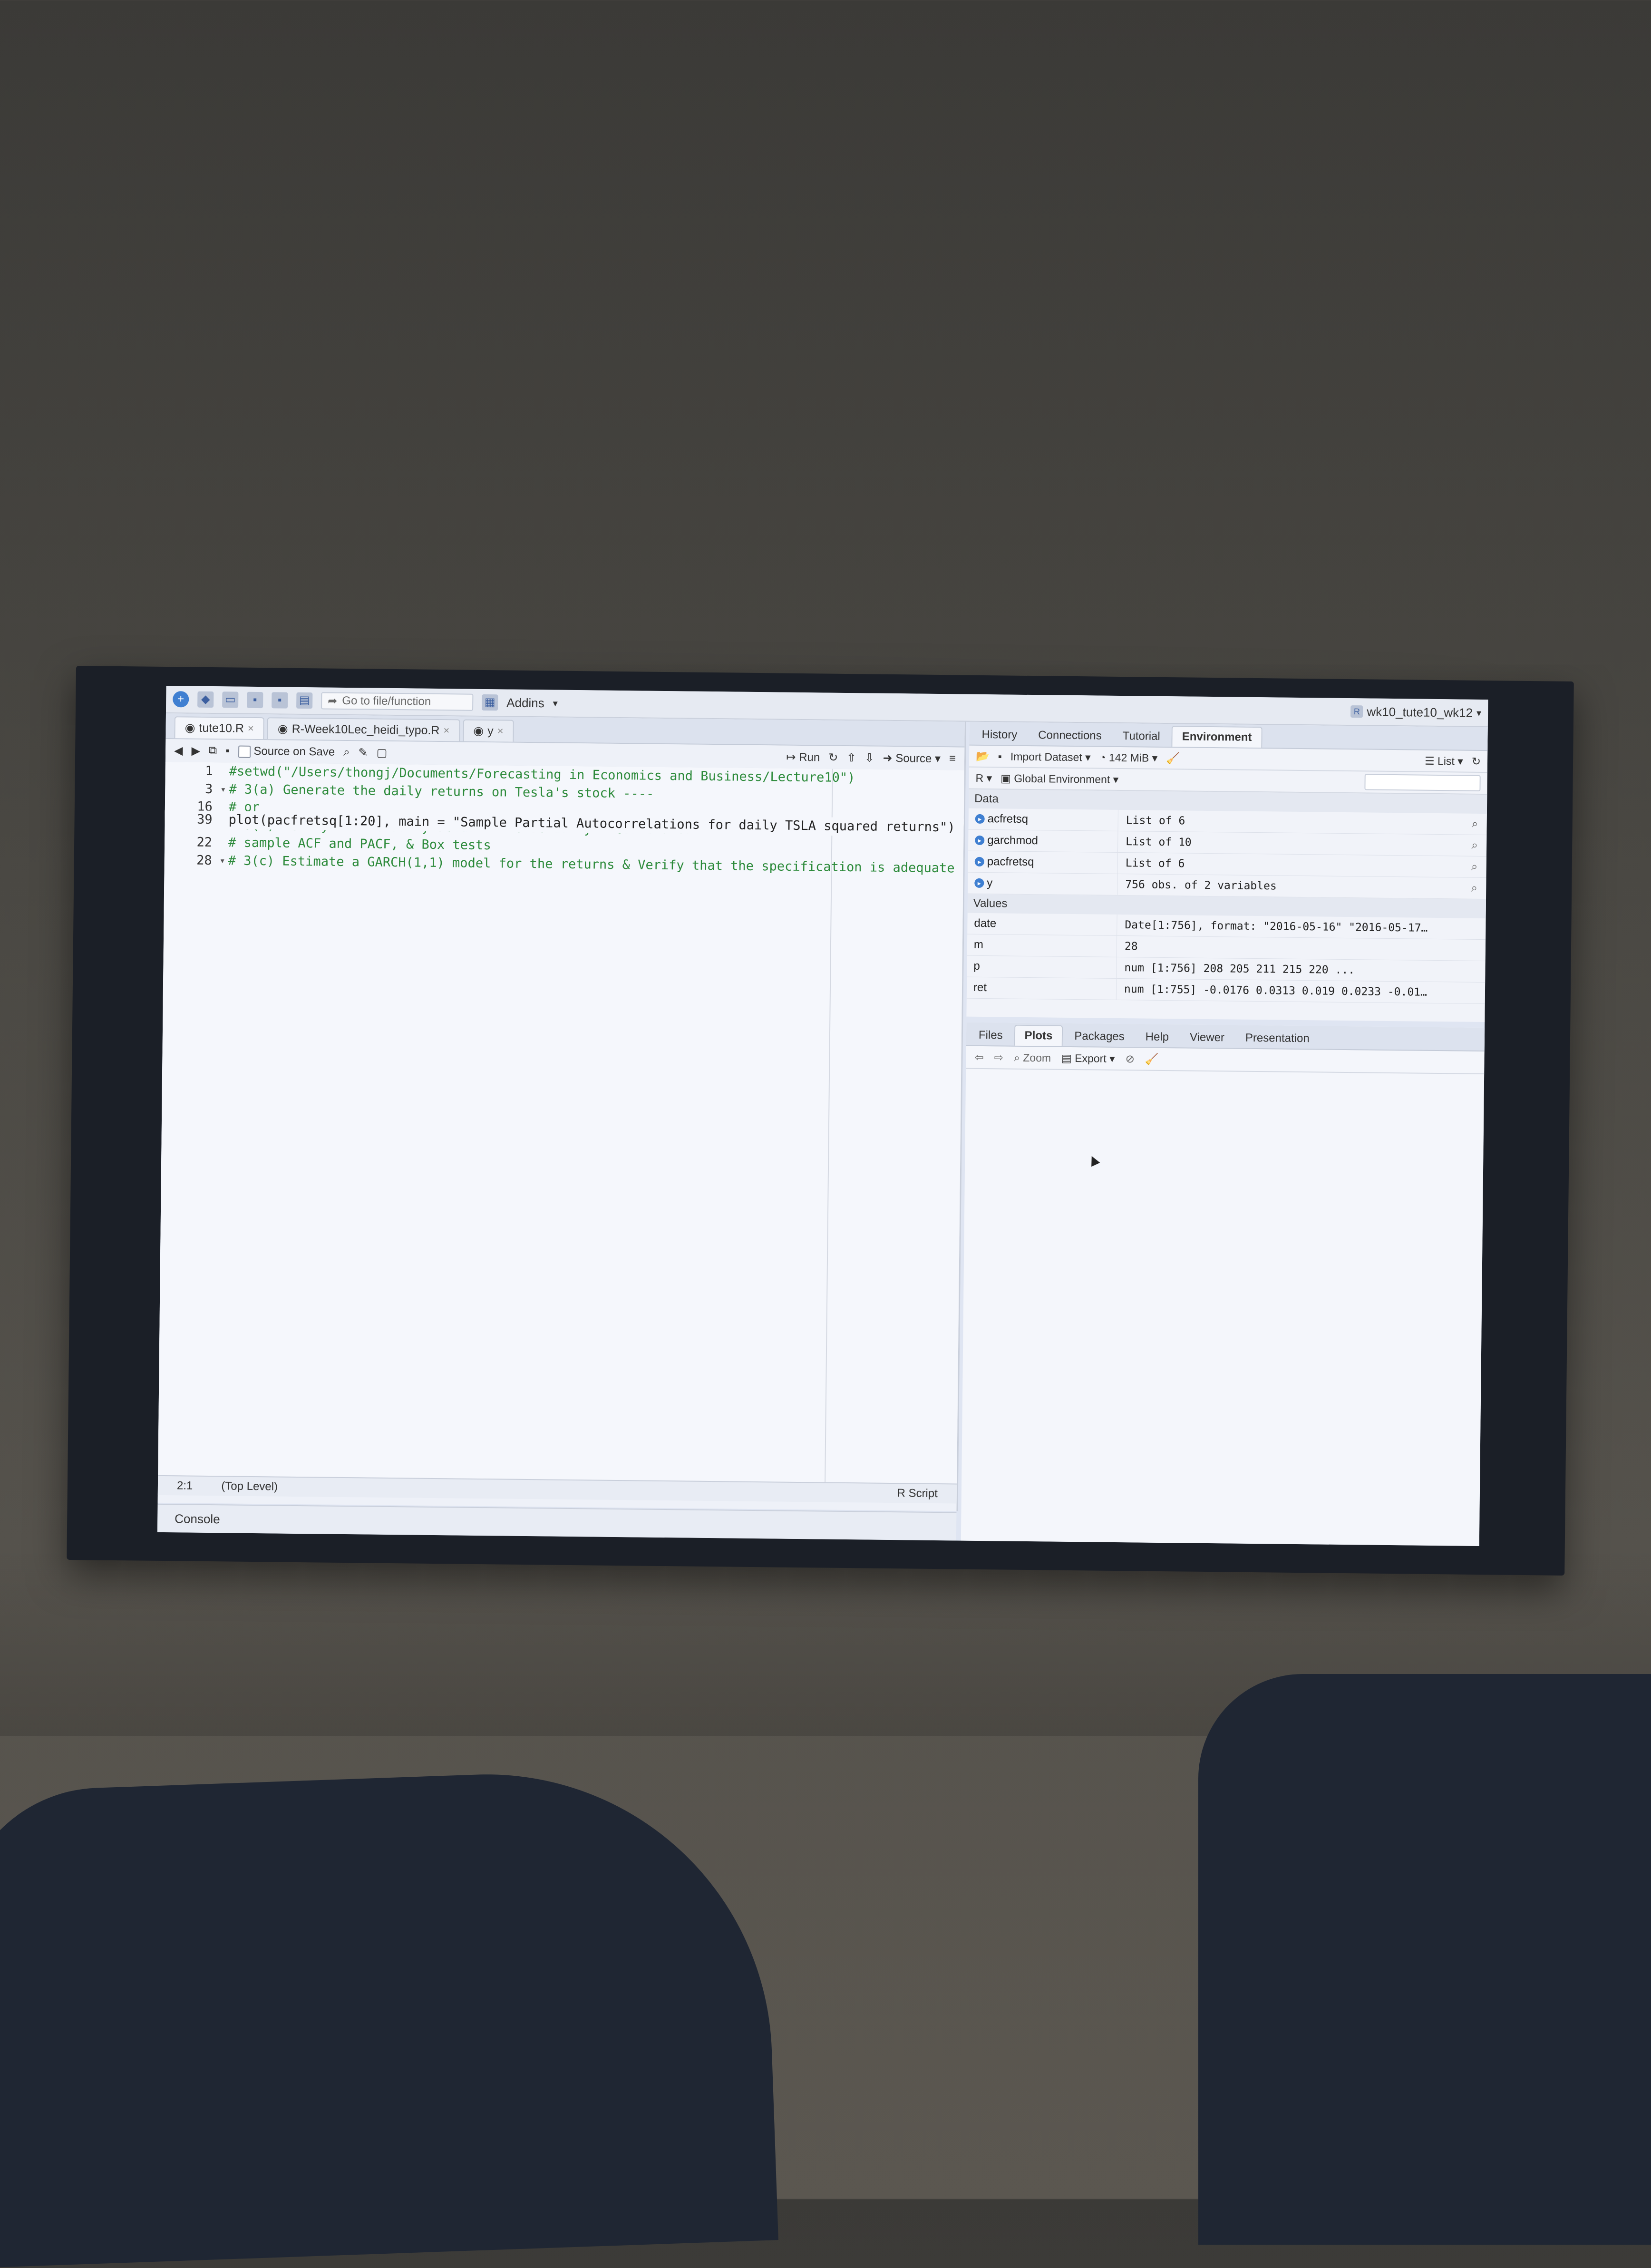 This screenshot has height=2268, width=1651. I want to click on margin-guide, so click(829, 1125).